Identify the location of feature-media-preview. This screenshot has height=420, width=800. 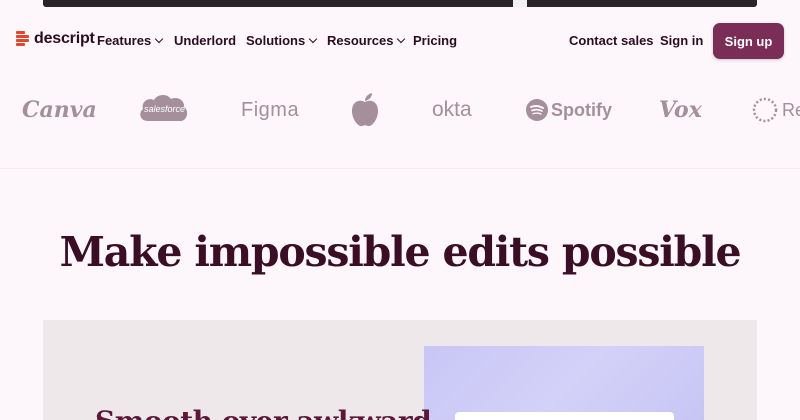
(564, 383).